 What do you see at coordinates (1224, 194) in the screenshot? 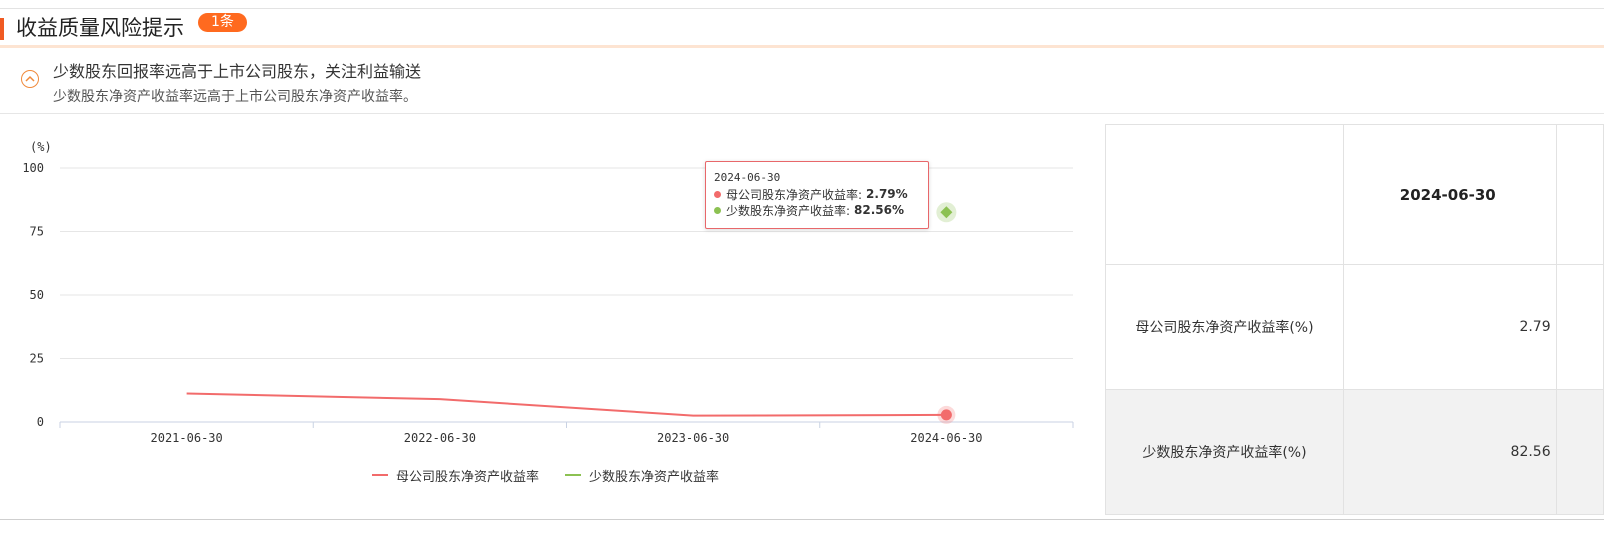
I see `table-corner-cell` at bounding box center [1224, 194].